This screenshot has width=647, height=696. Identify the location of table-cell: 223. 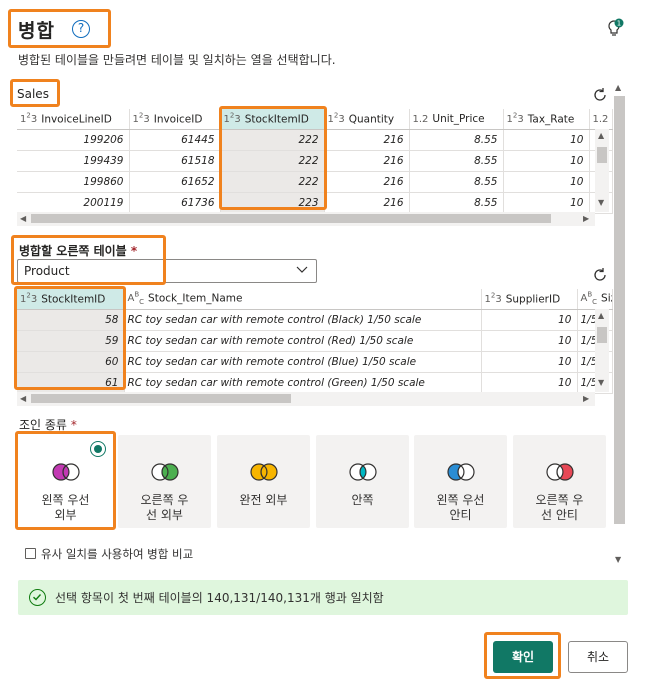
(272, 203).